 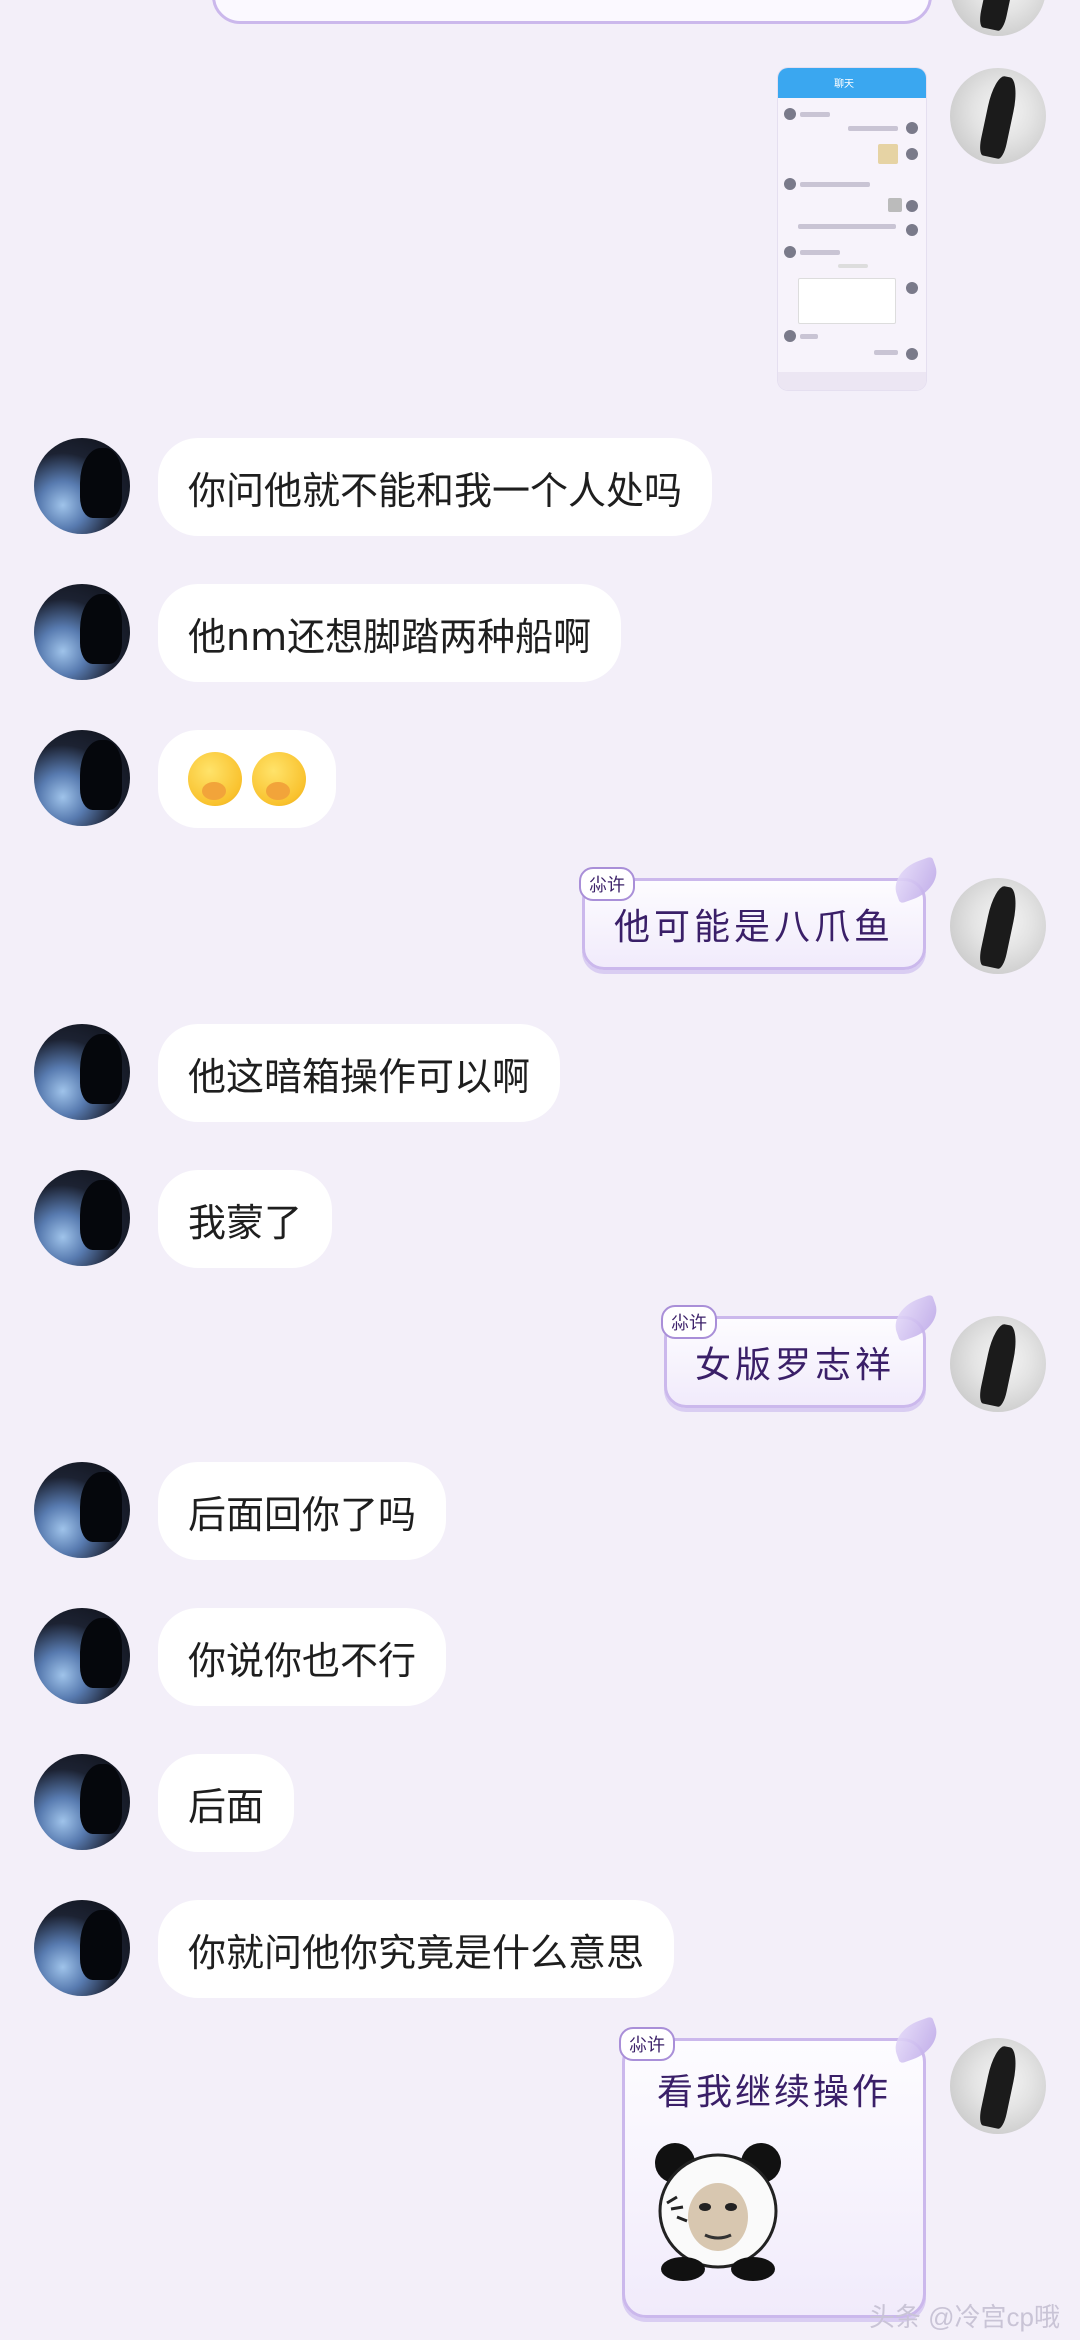 What do you see at coordinates (302, 1514) in the screenshot?
I see `message-text: 后面回你了吗` at bounding box center [302, 1514].